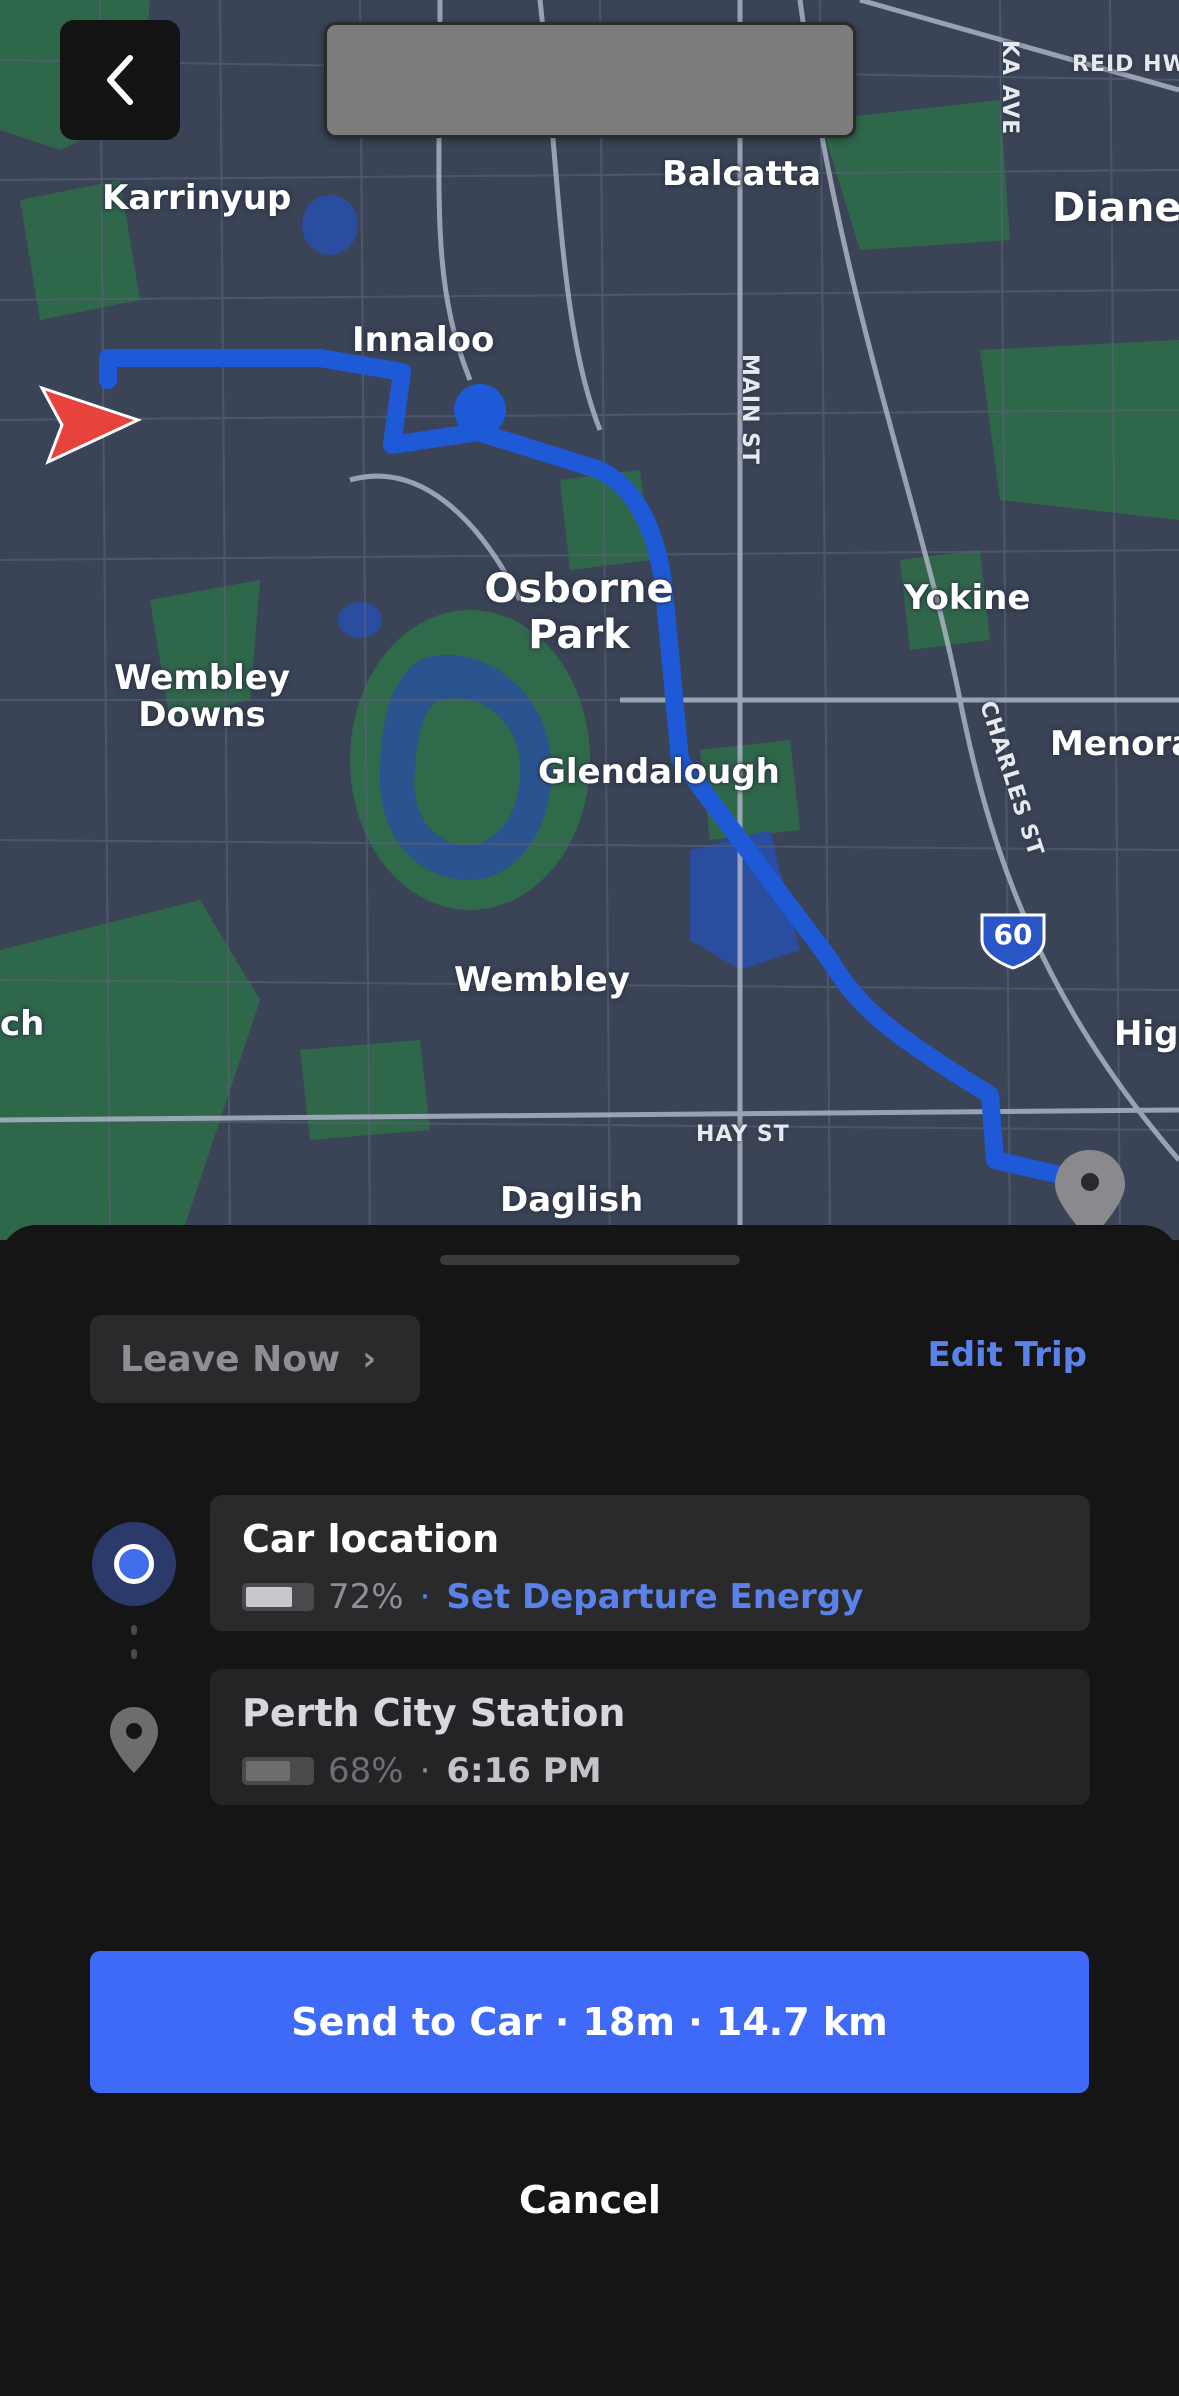 The image size is (1179, 2396). What do you see at coordinates (650, 1737) in the screenshot?
I see `destination-card: Perth City Station 68% · 6:16 PM` at bounding box center [650, 1737].